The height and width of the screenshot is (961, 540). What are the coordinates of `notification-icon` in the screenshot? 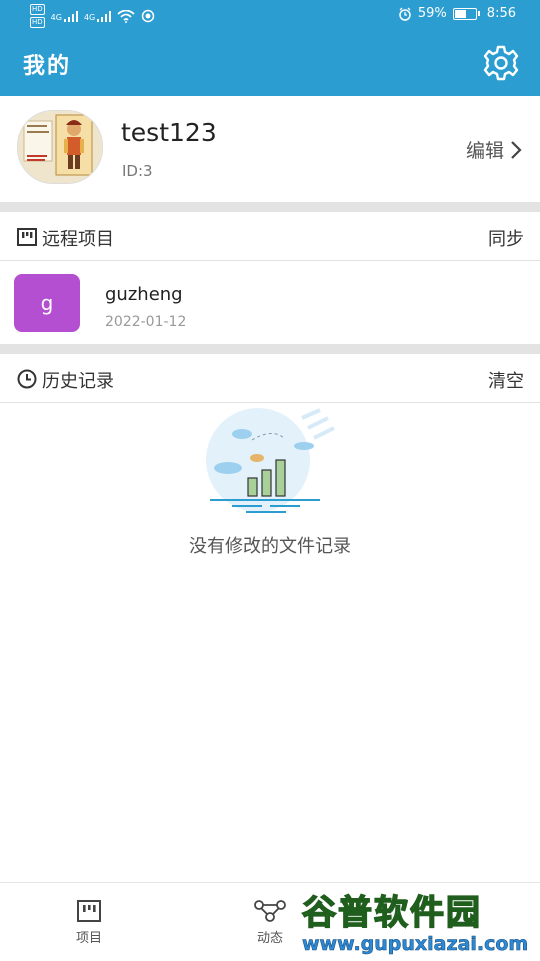 It's located at (148, 16).